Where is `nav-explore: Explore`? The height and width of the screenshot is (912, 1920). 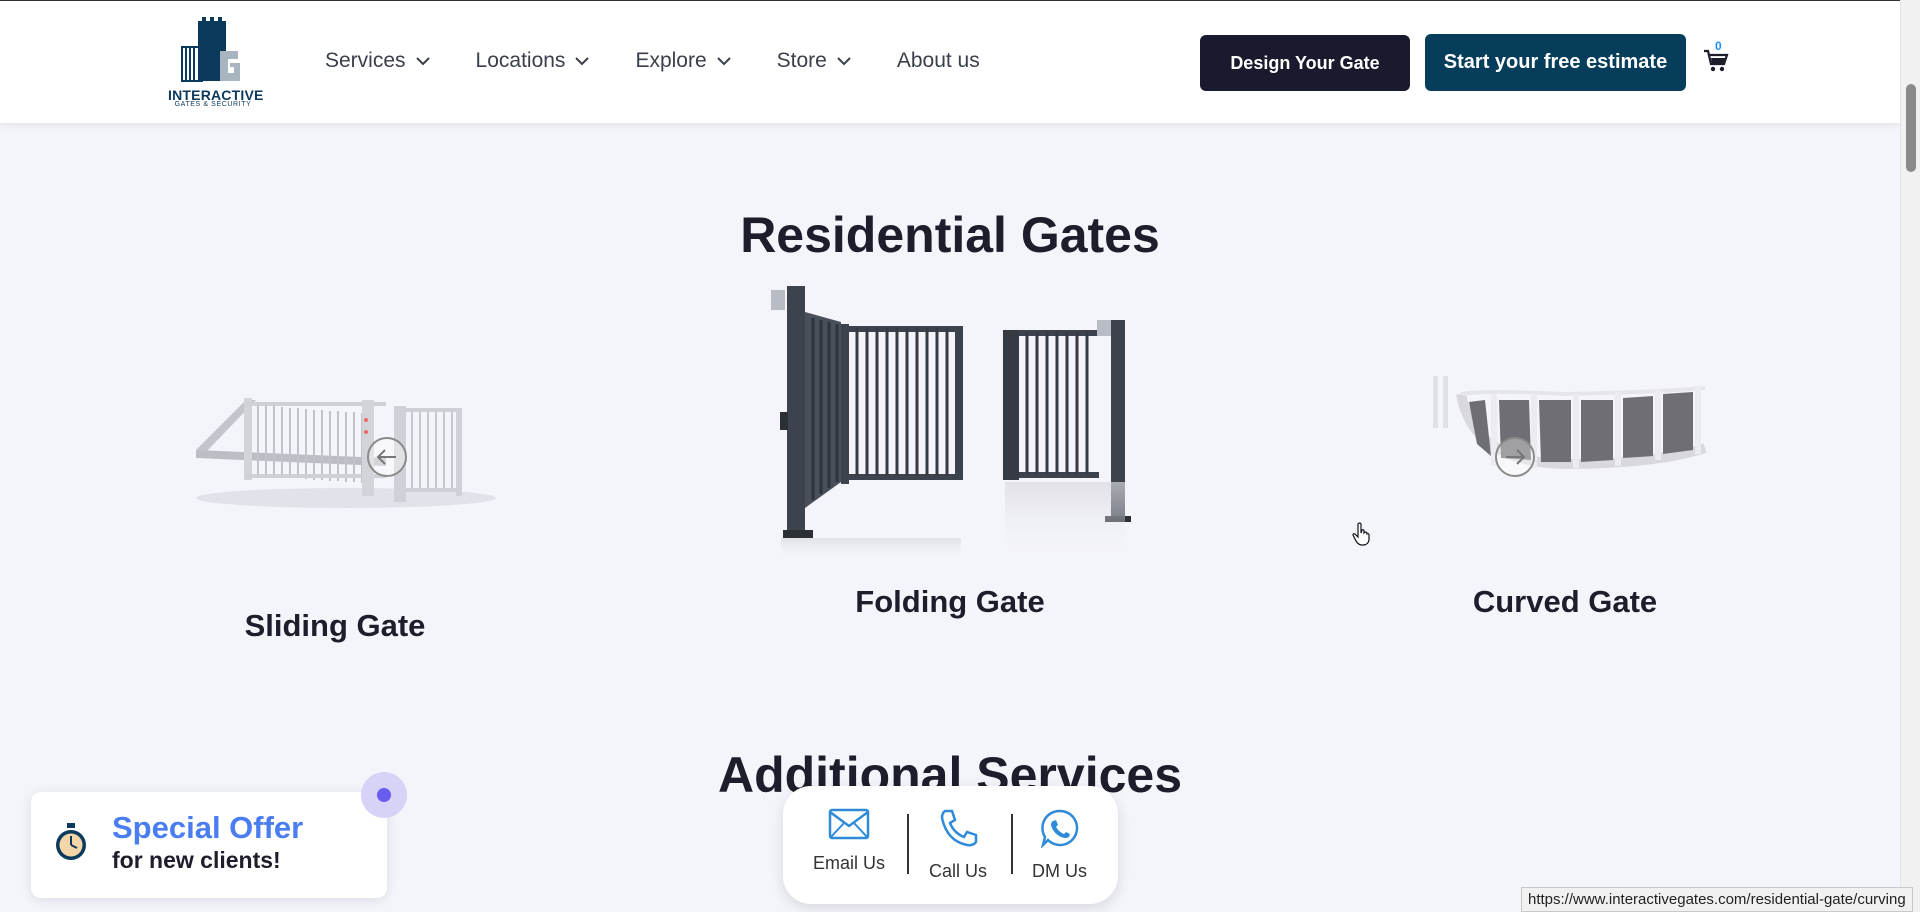
nav-explore: Explore is located at coordinates (683, 61).